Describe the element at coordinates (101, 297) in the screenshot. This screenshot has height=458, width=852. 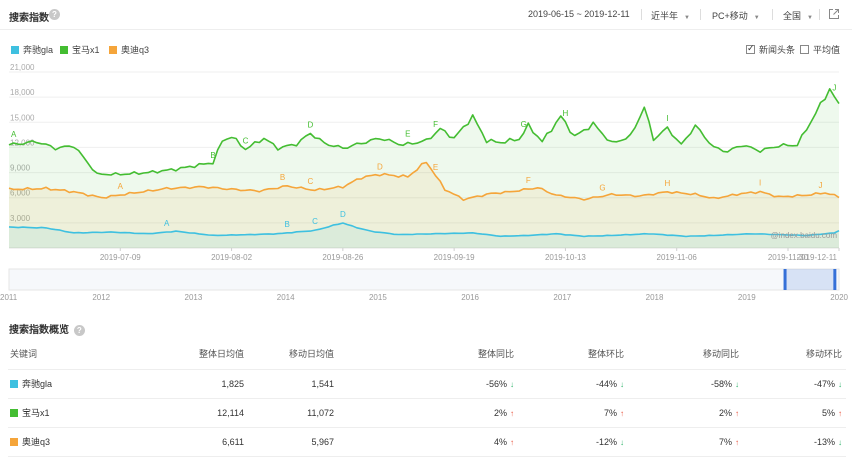
I see `year-tick-label: 2012` at that location.